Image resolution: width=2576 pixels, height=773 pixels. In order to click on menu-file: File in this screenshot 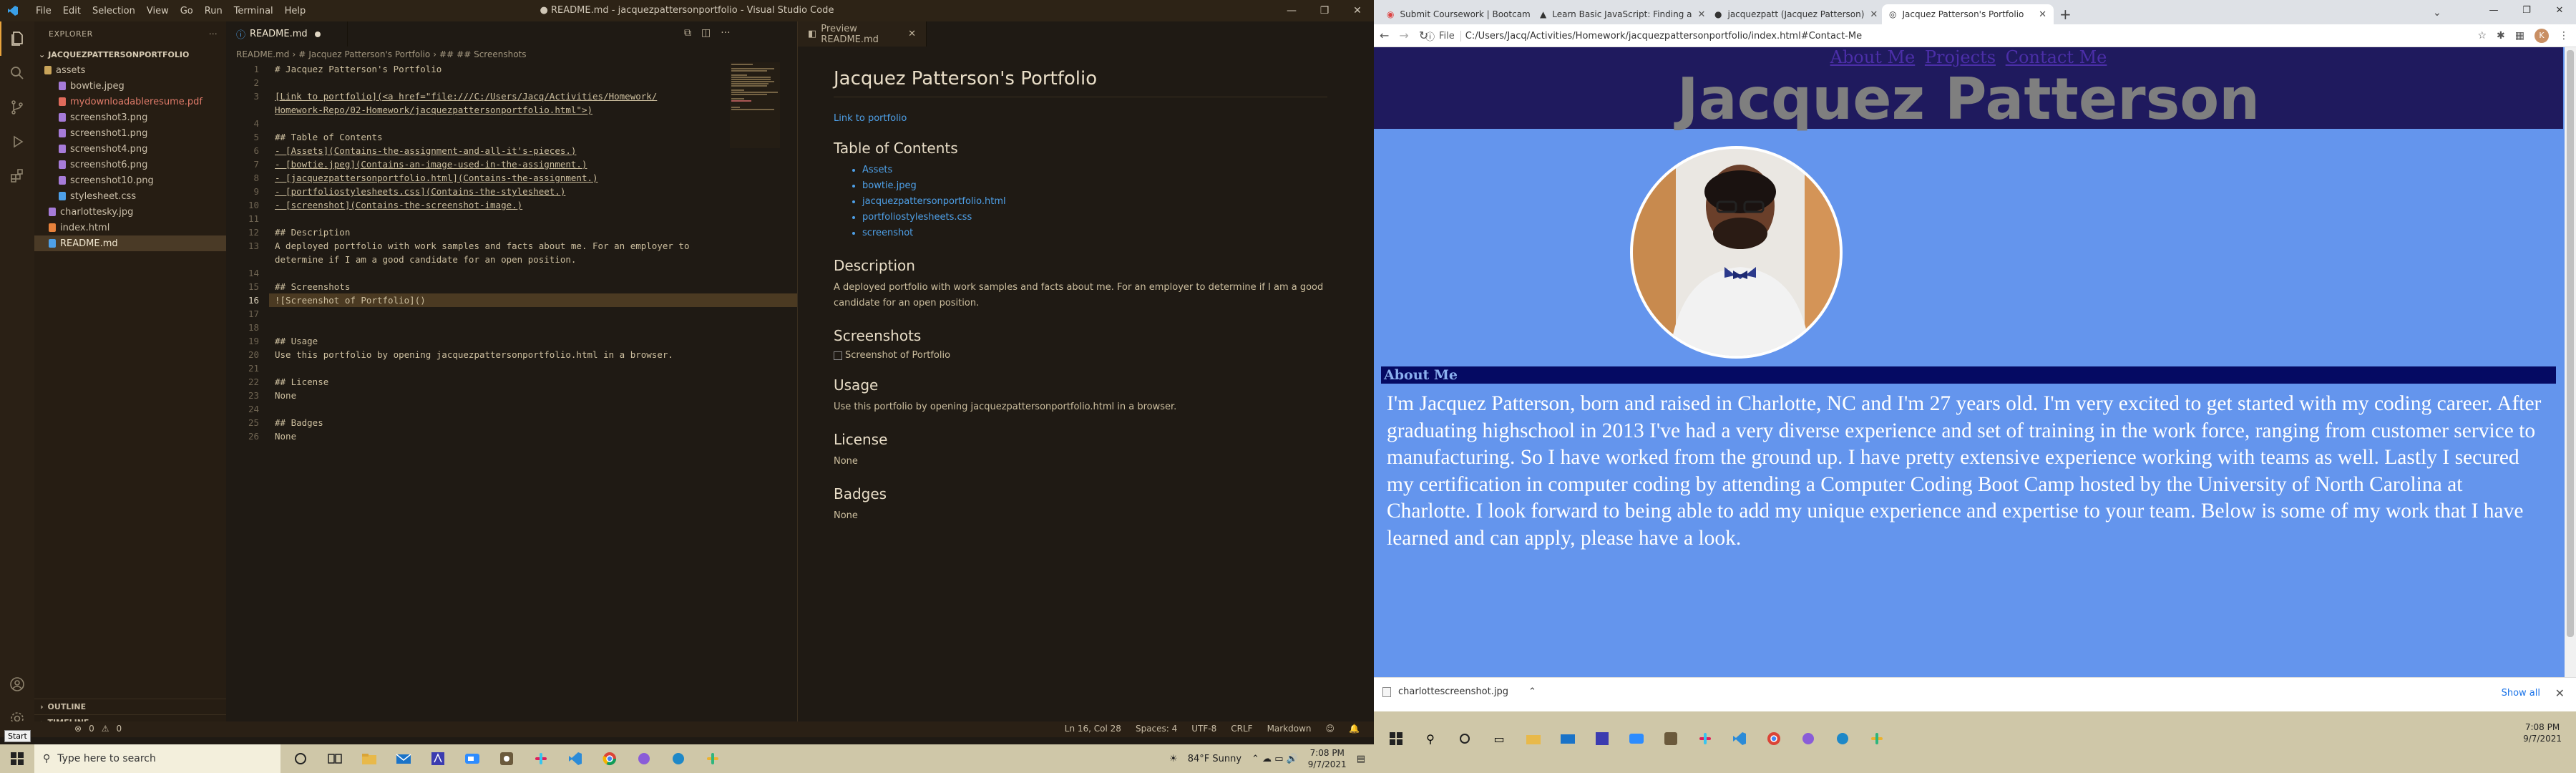, I will do `click(43, 11)`.